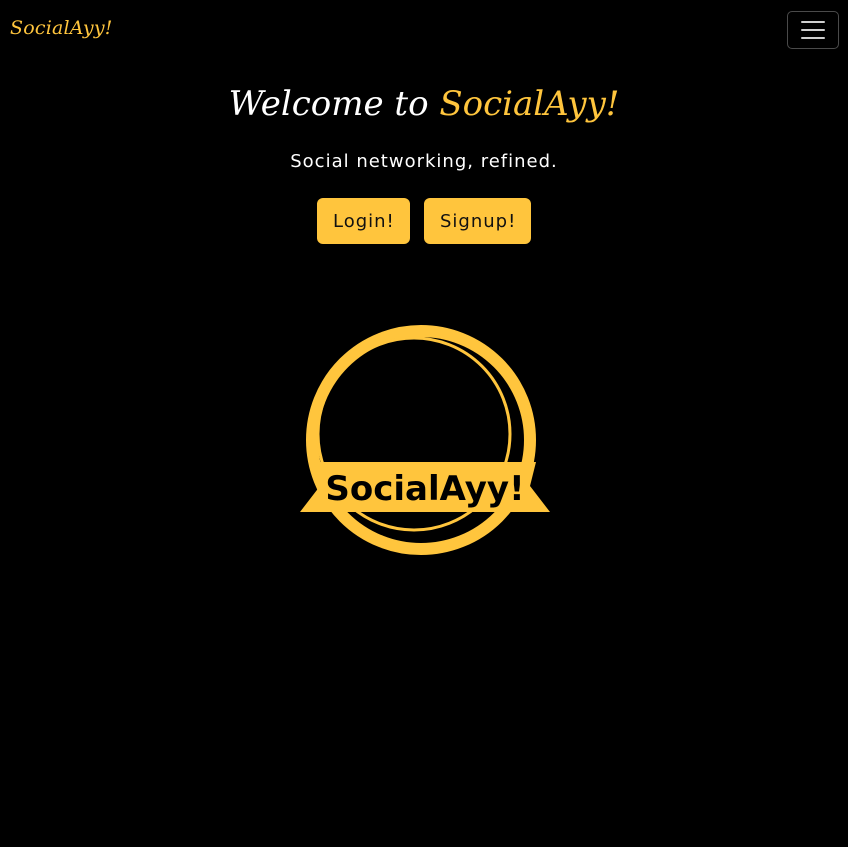 Image resolution: width=848 pixels, height=847 pixels. I want to click on login-button: Login!, so click(363, 221).